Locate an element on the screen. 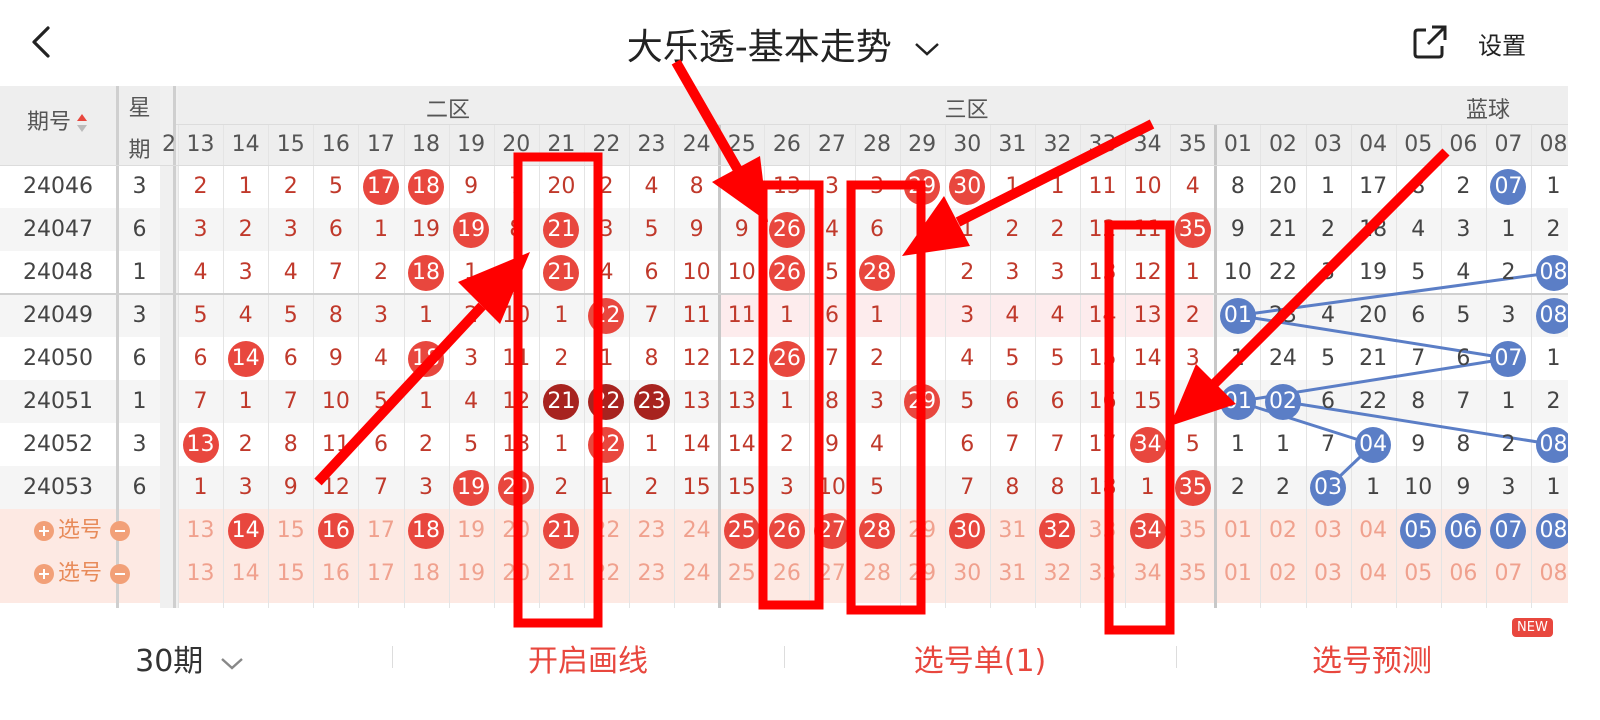 The width and height of the screenshot is (1600, 720). red-ball: 30 is located at coordinates (967, 186).